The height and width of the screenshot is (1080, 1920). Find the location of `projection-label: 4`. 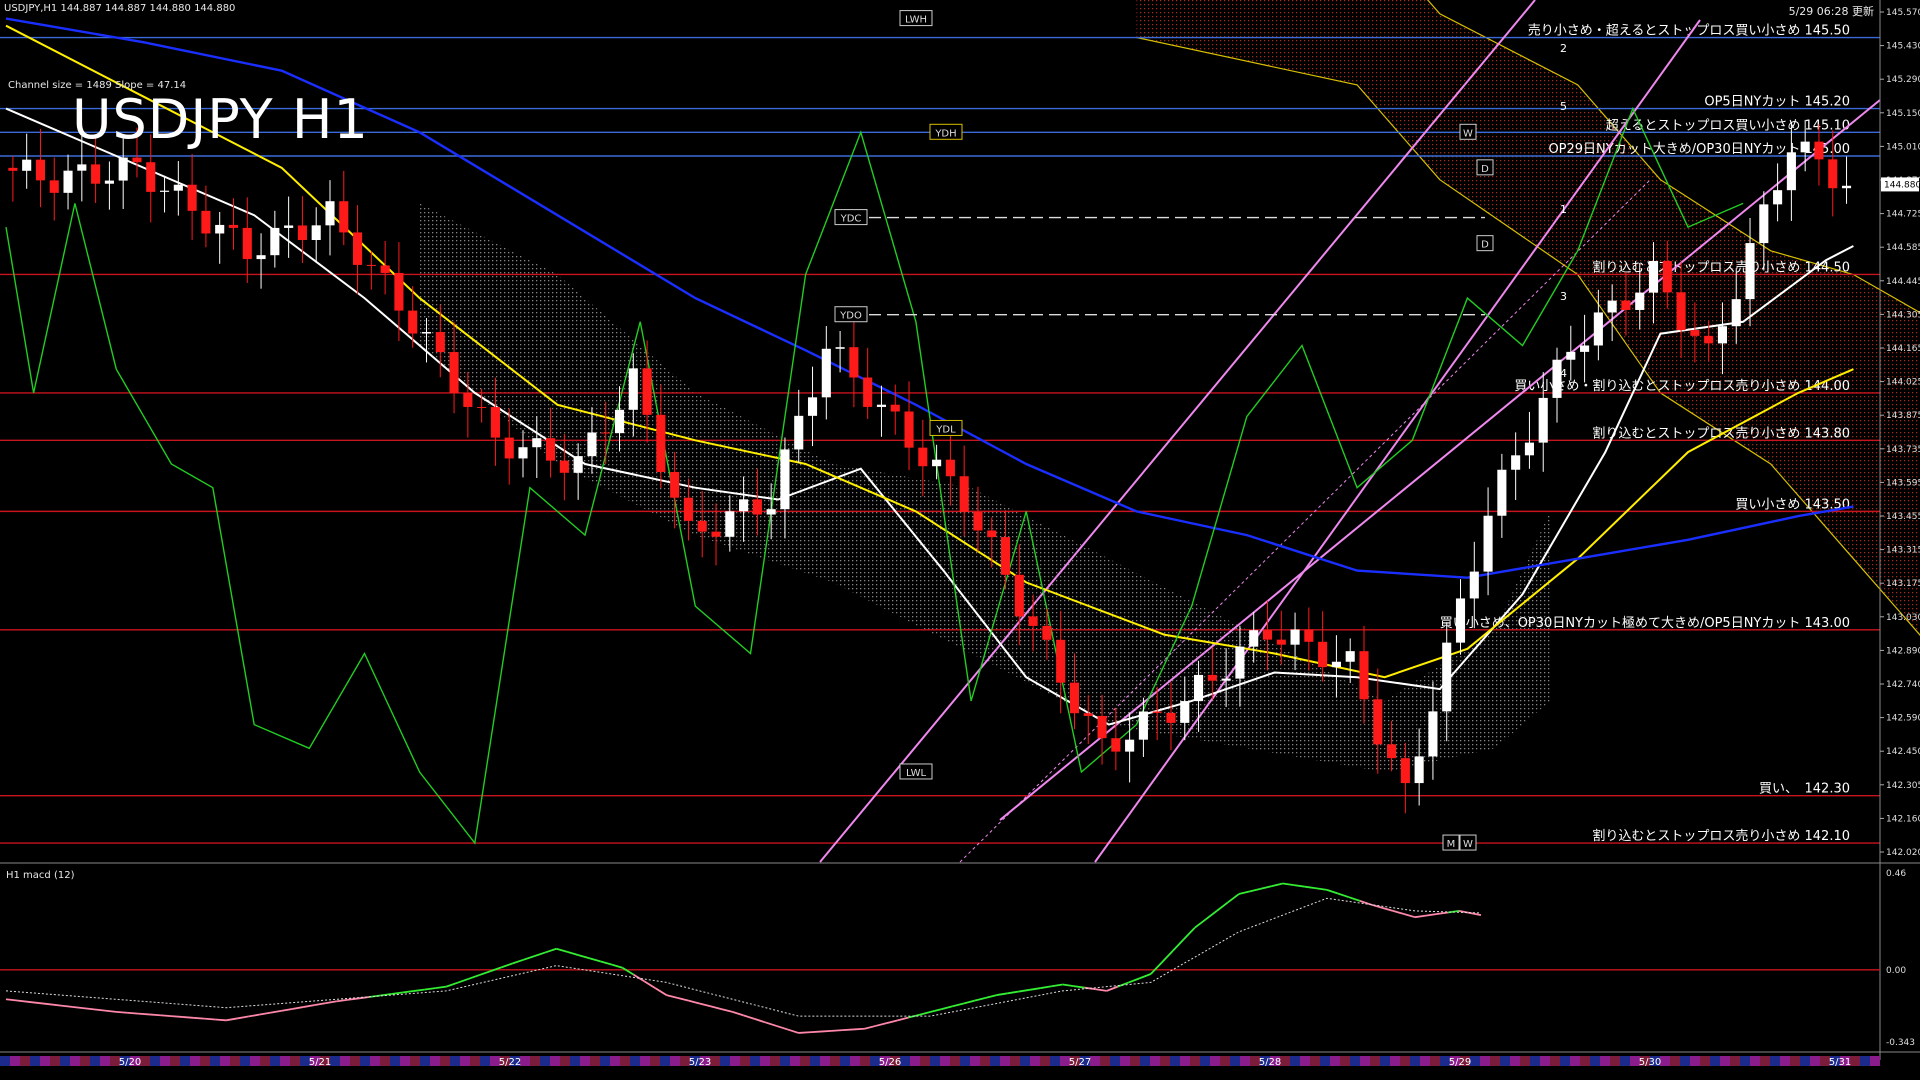

projection-label: 4 is located at coordinates (1563, 373).